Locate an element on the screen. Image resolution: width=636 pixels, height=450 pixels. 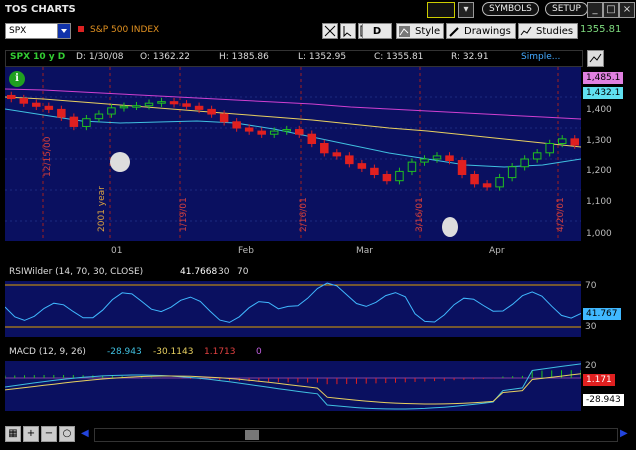
macd-panel is located at coordinates (293, 386).